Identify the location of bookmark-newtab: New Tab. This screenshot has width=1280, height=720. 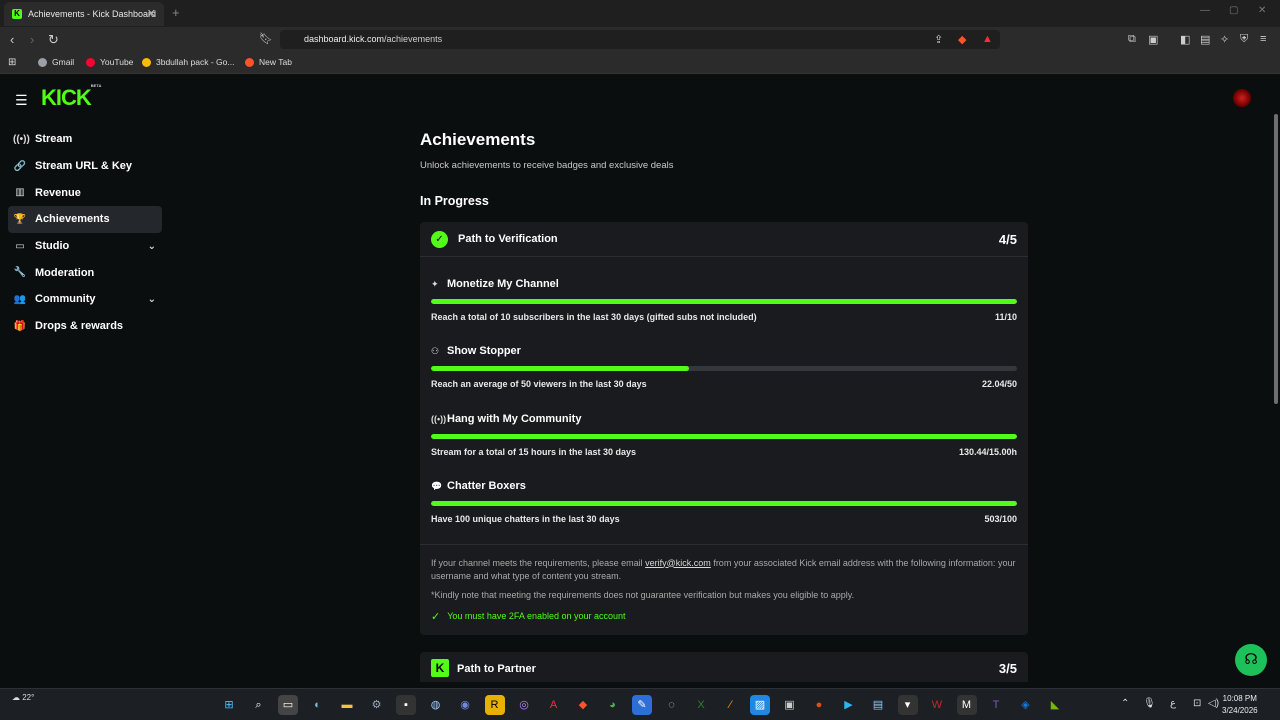
(268, 62).